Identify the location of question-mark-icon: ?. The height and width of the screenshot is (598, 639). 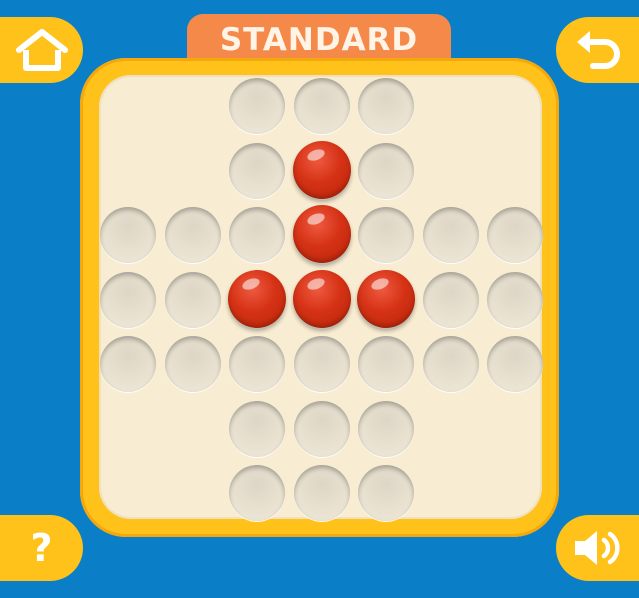
(41, 548).